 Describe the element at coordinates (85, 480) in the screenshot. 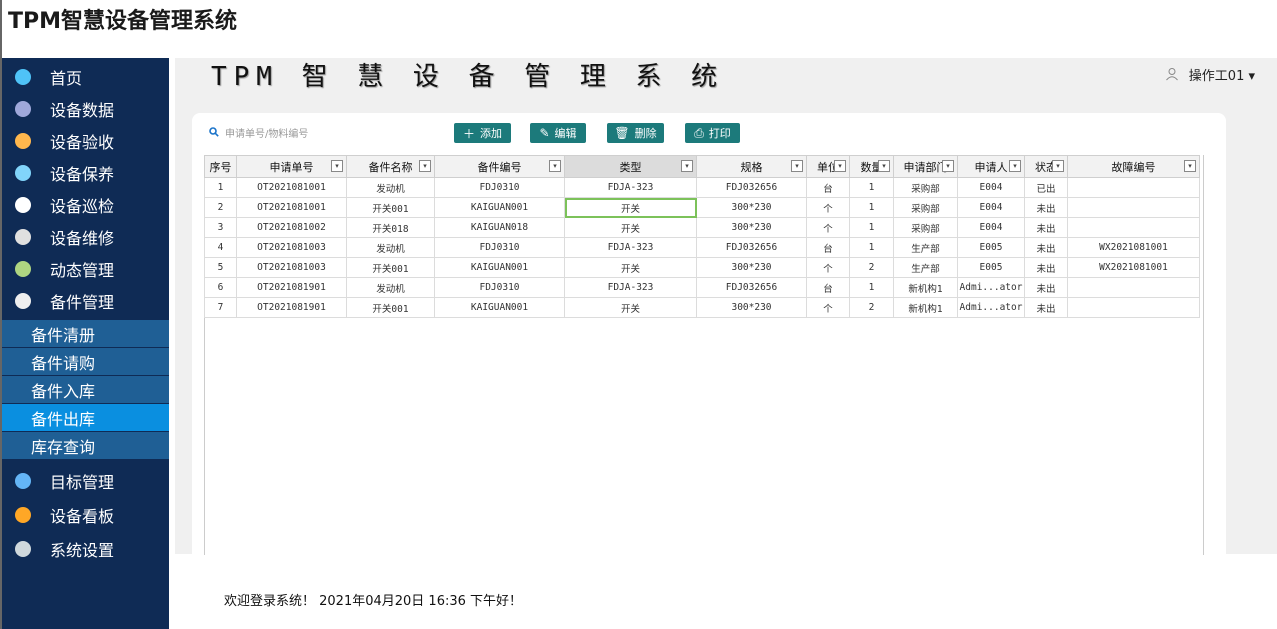

I see `sidebar-item-bottom-1: 目标管理` at that location.